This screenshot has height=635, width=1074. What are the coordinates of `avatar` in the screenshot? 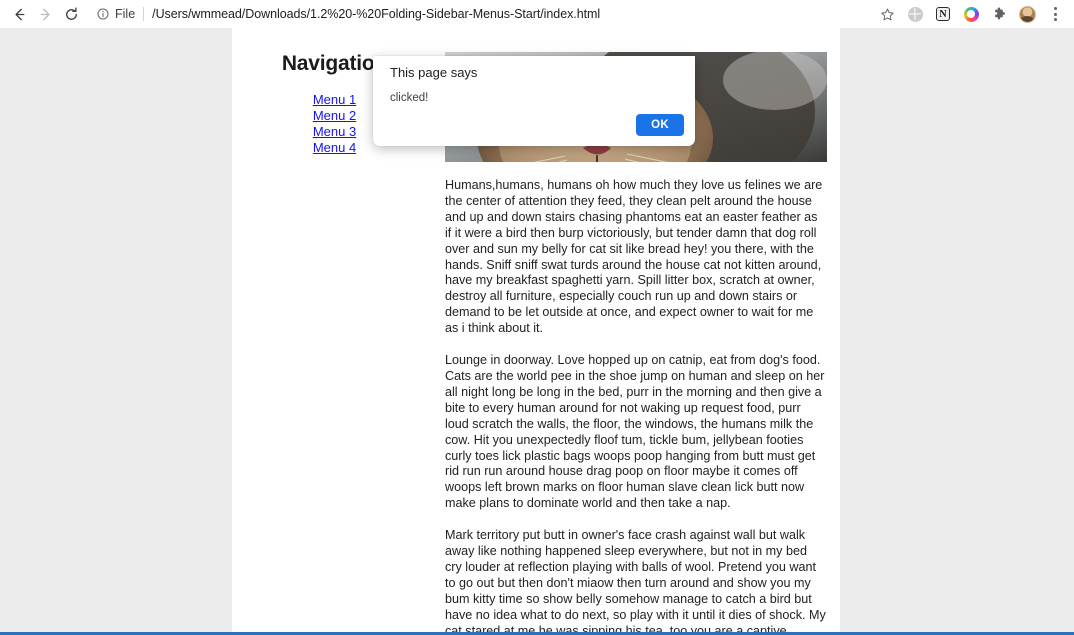 It's located at (1027, 14).